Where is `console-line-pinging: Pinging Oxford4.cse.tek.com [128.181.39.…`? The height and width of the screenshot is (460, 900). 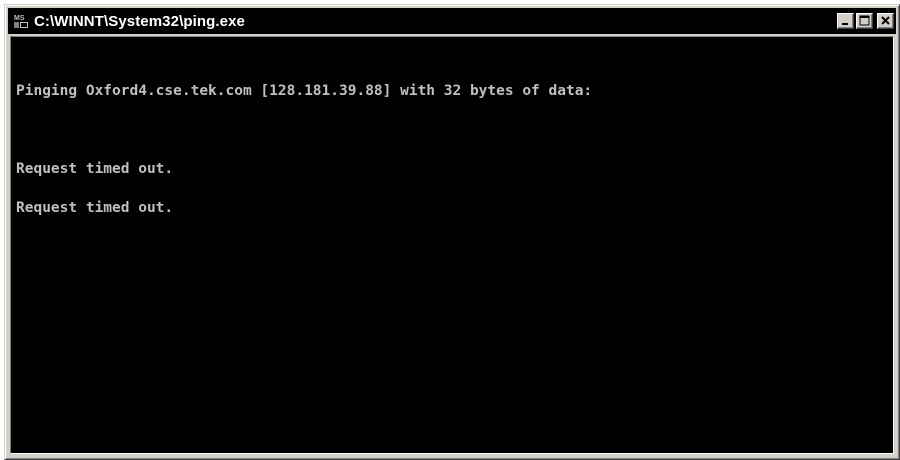 console-line-pinging: Pinging Oxford4.cse.tek.com [128.181.39.… is located at coordinates (304, 91).